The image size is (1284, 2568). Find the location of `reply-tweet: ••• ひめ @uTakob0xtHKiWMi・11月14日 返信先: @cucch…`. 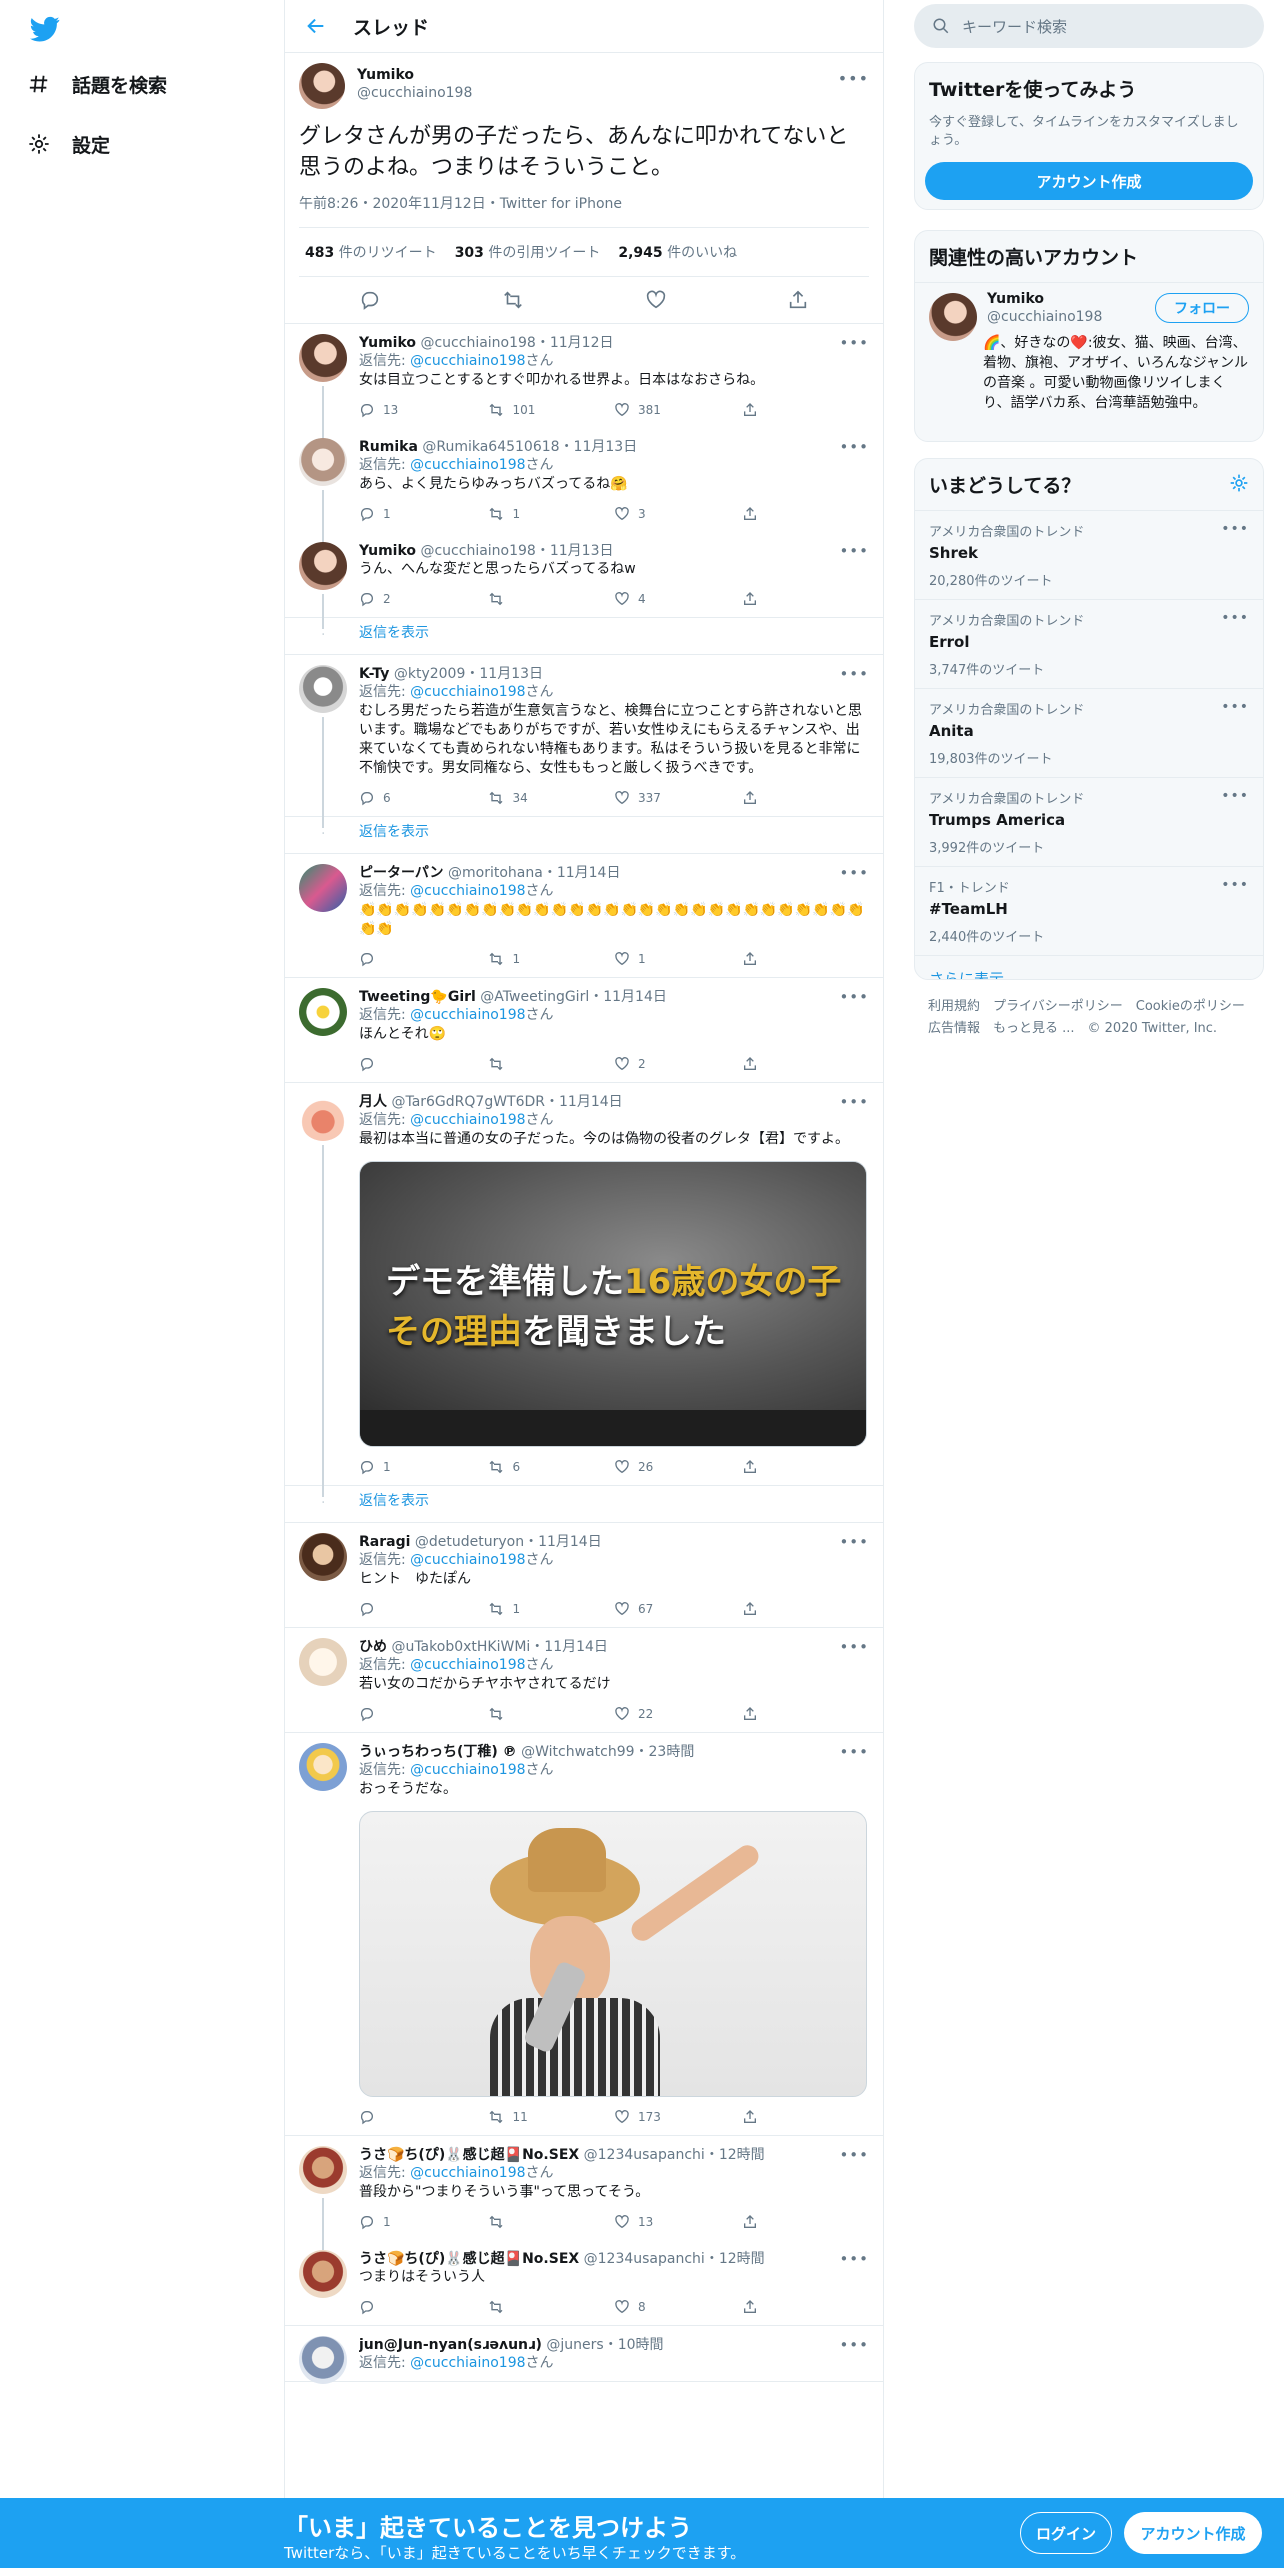

reply-tweet: ••• ひめ @uTakob0xtHKiWMi・11月14日 返信先: @cucch… is located at coordinates (584, 1680).